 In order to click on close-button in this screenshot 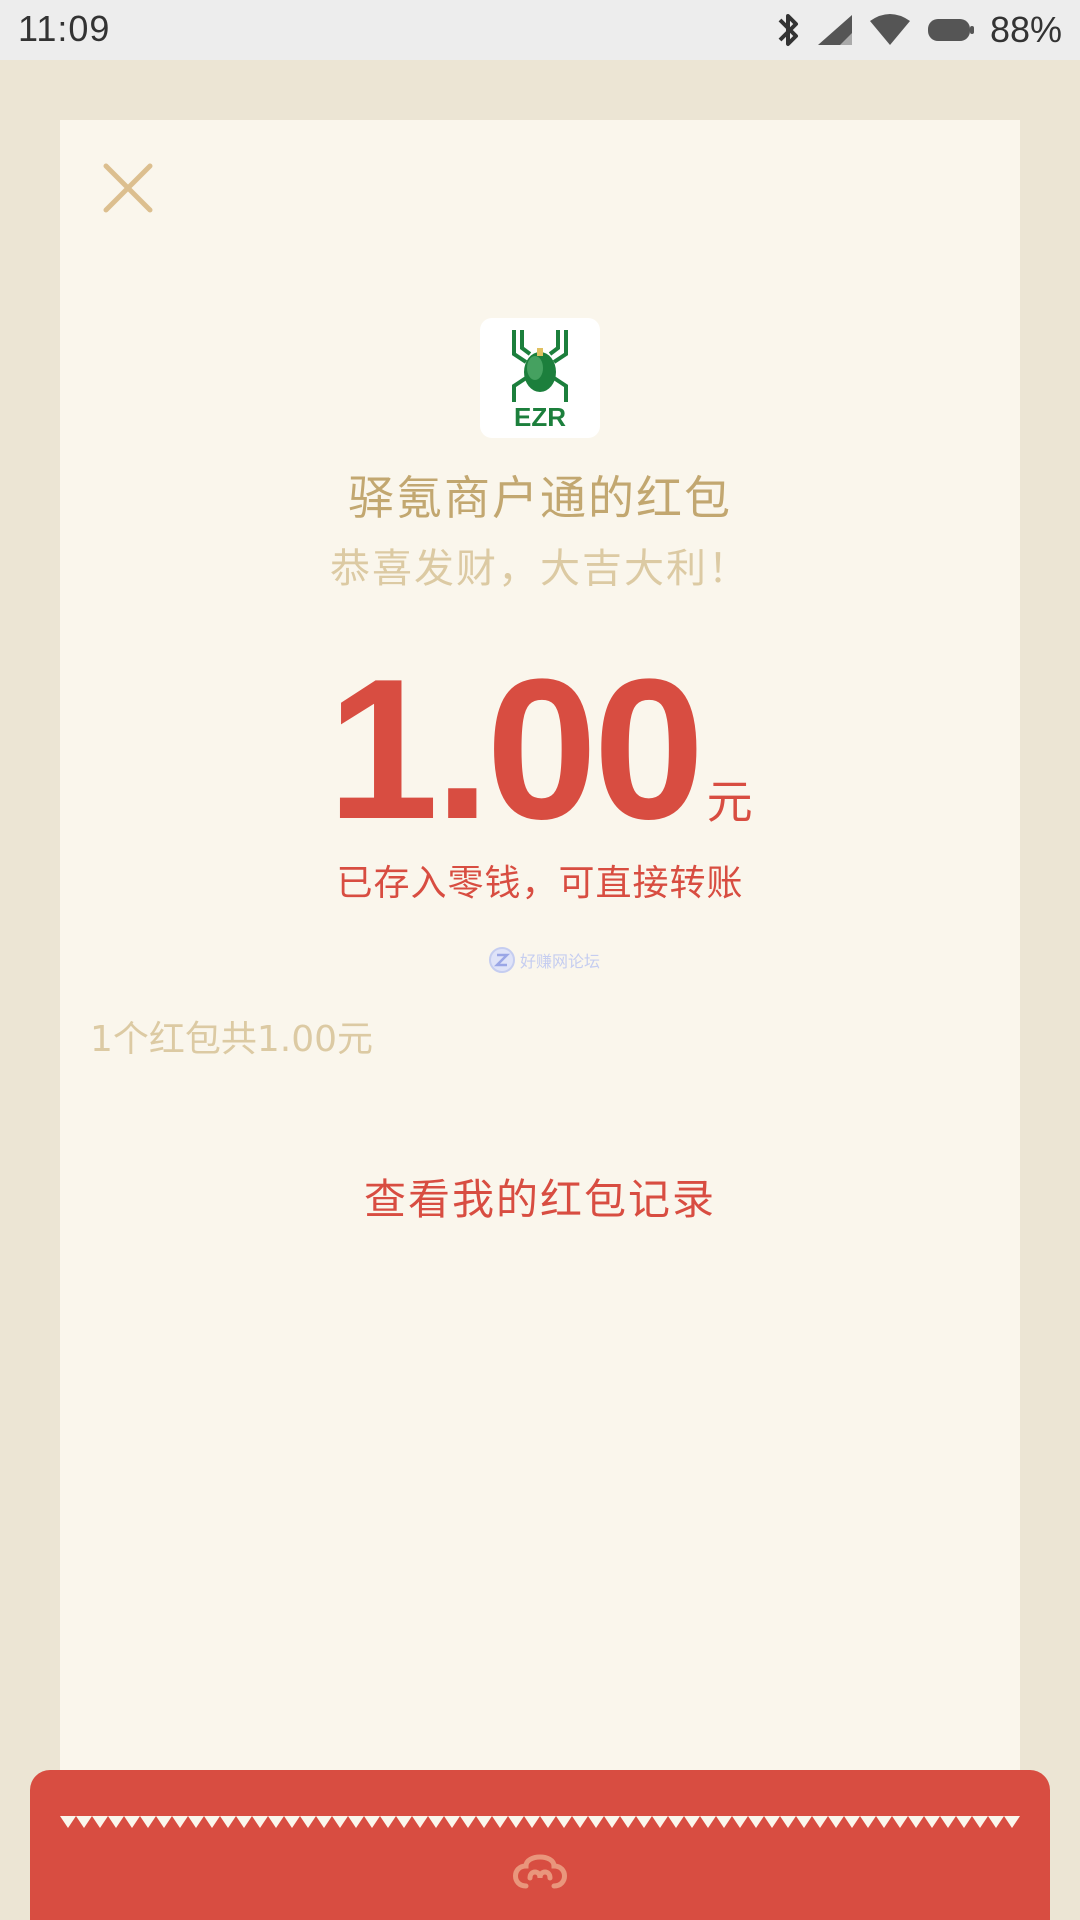, I will do `click(128, 188)`.